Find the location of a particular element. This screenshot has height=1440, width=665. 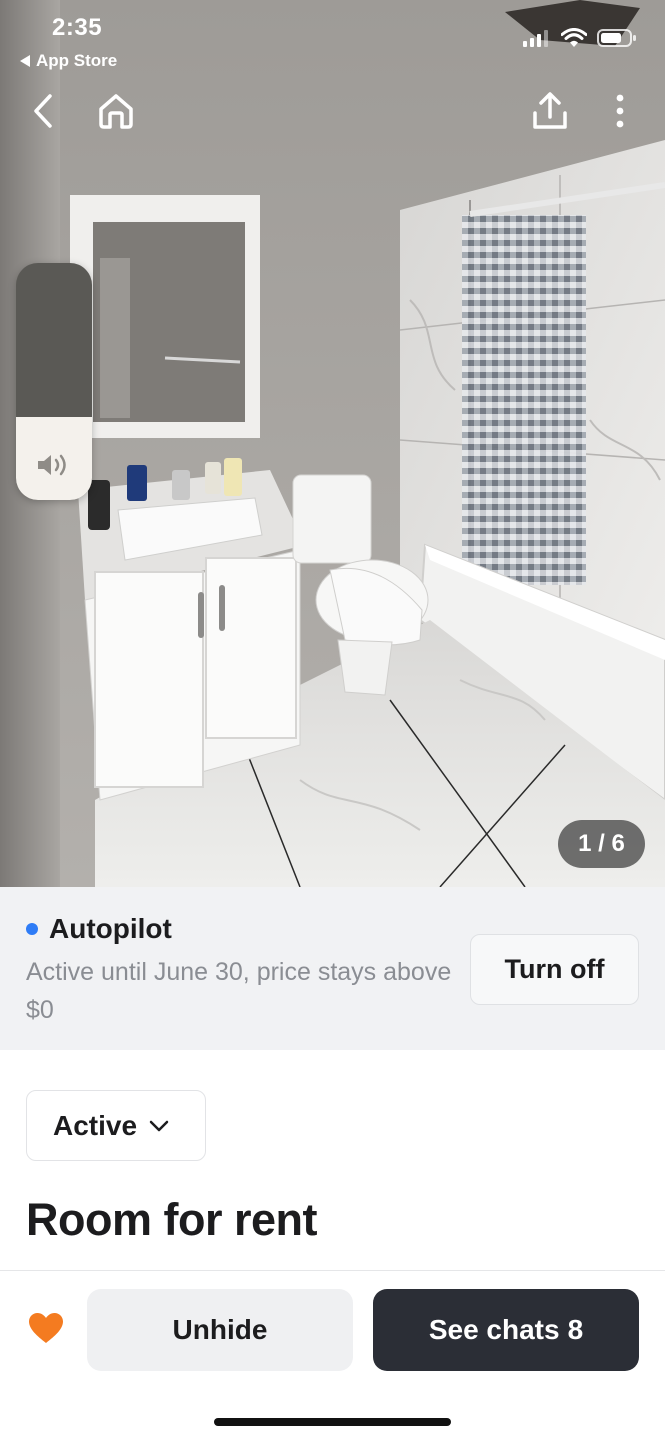

home-icon is located at coordinates (116, 111).